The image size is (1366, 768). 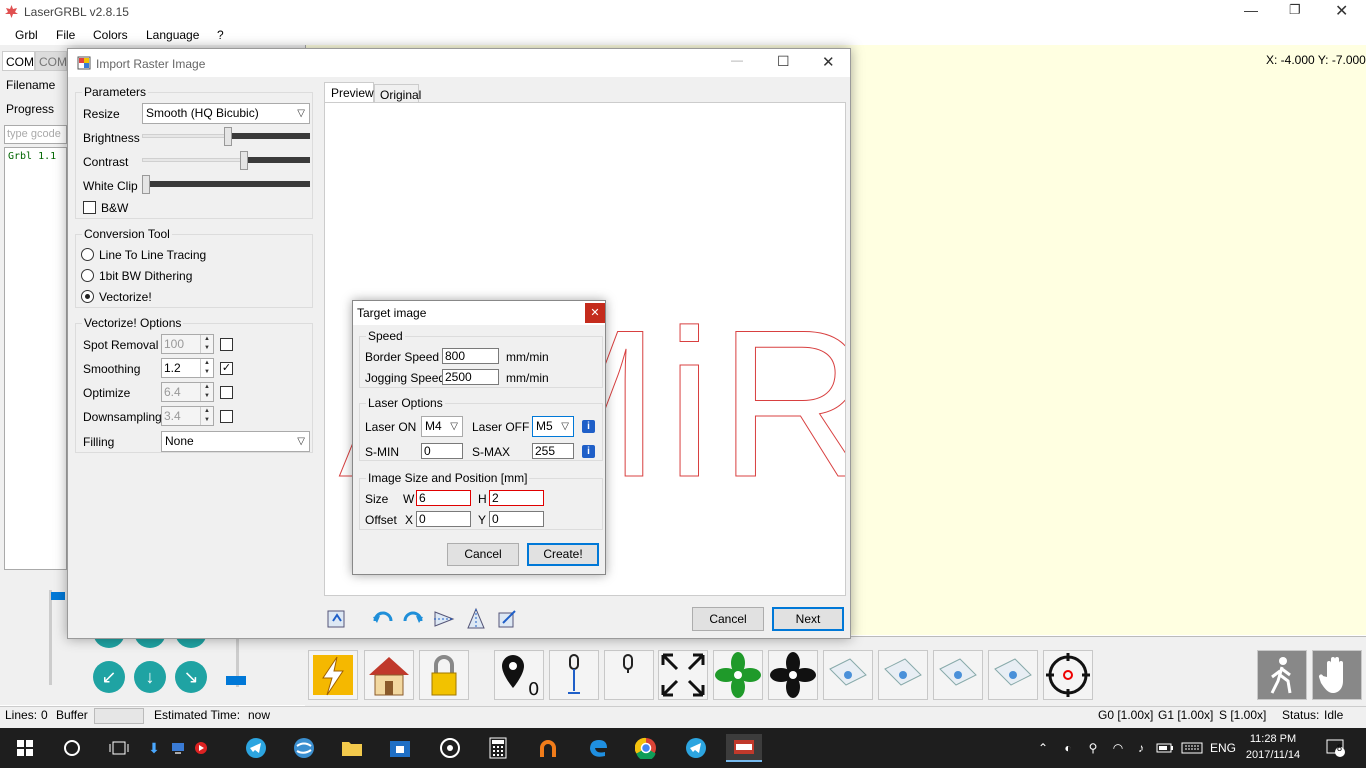 I want to click on abort-button, so click(x=1337, y=675).